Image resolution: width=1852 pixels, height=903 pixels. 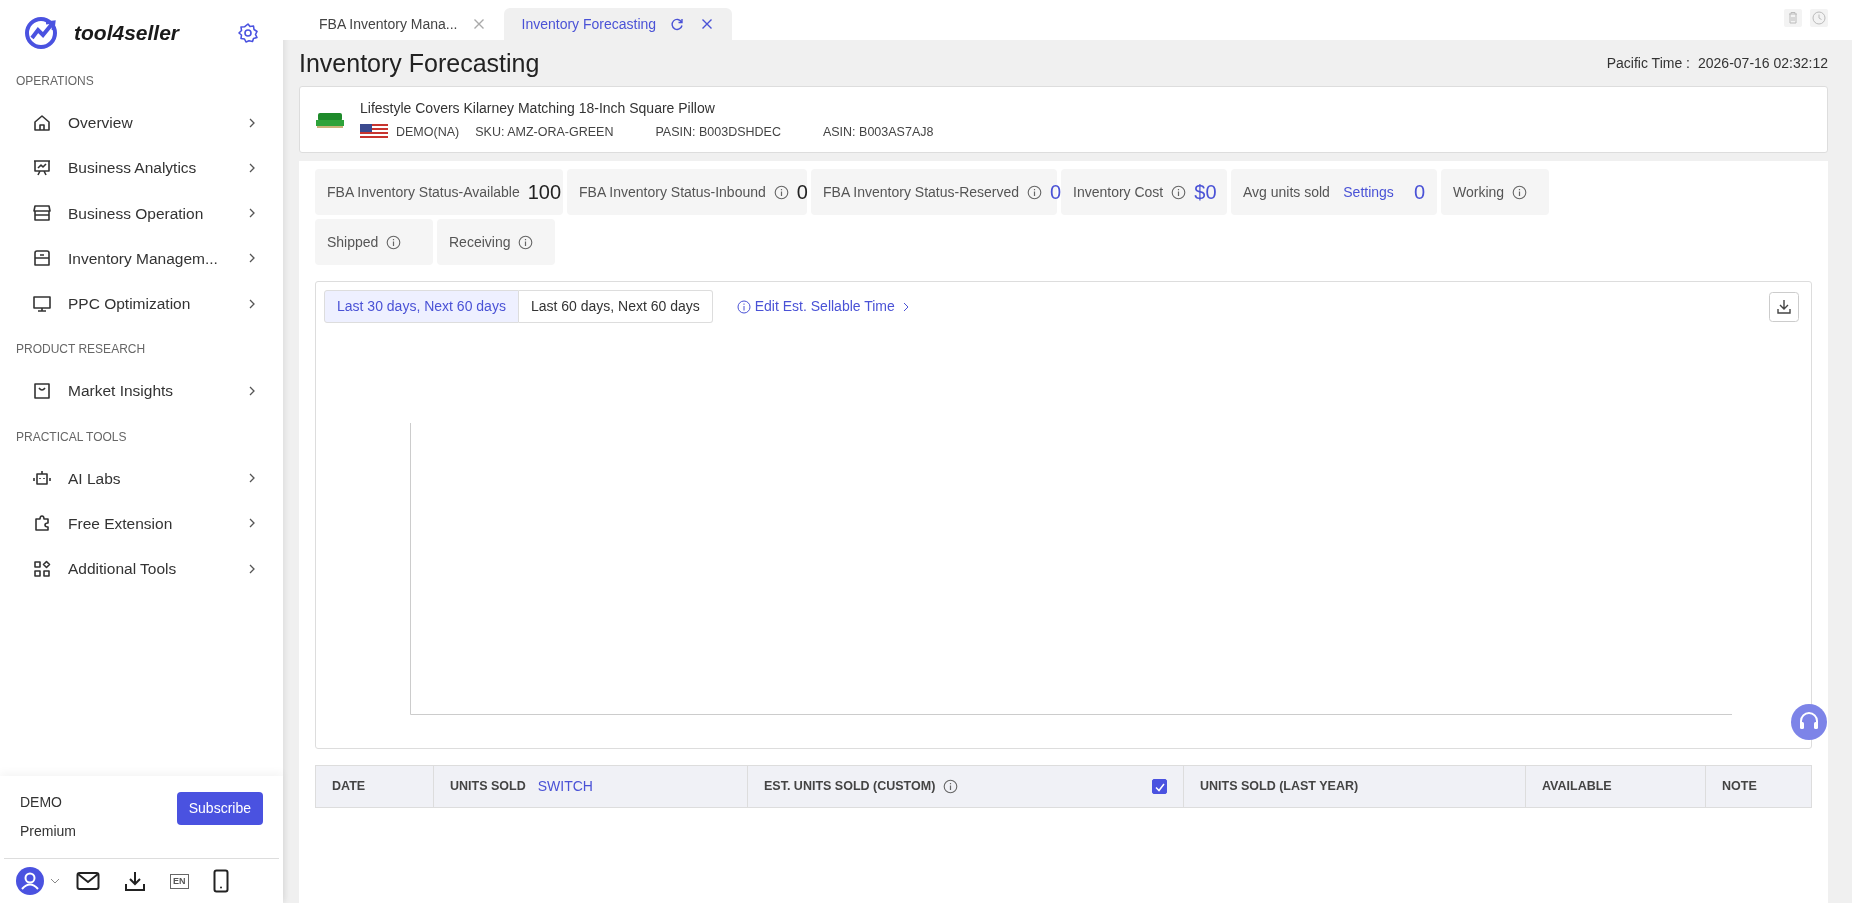 I want to click on product-thumbnail-icon, so click(x=330, y=119).